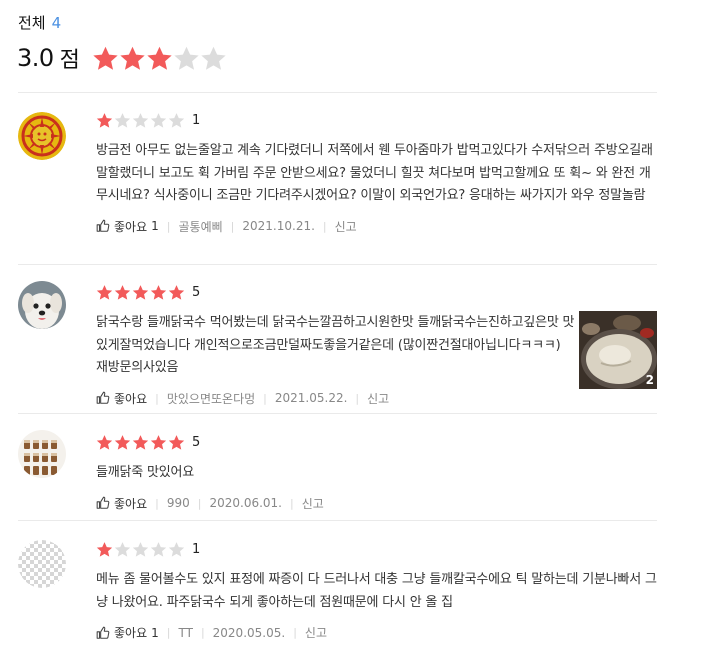 This screenshot has width=705, height=653. What do you see at coordinates (376, 503) in the screenshot?
I see `review-meta: 좋아요 | 990 | 2020.06.01. | 신고` at bounding box center [376, 503].